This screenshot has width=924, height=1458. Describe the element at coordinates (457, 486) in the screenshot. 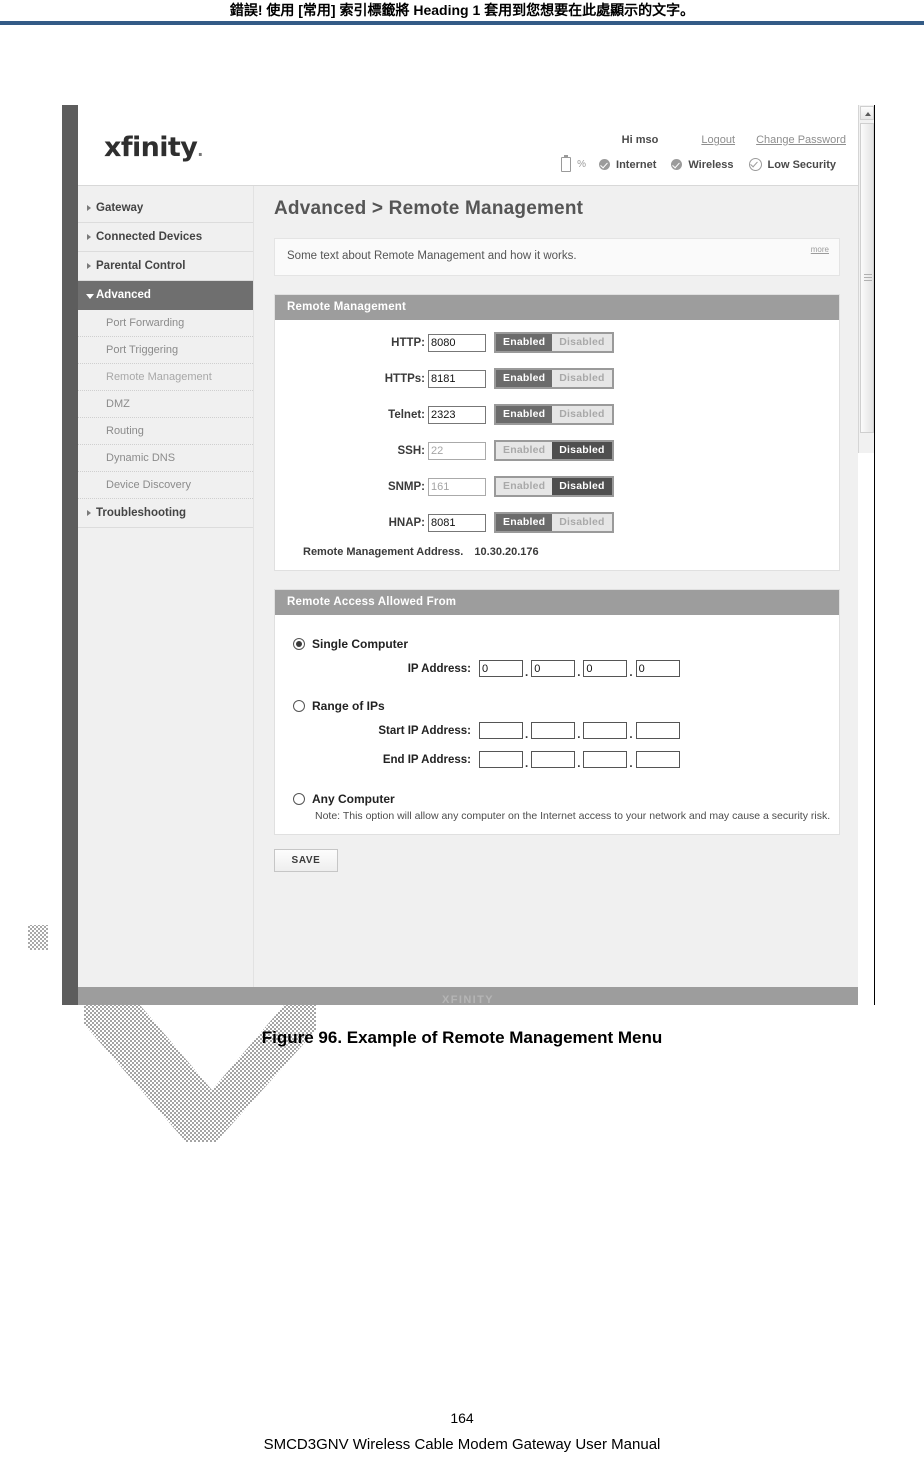

I see `snmp-port-input` at that location.